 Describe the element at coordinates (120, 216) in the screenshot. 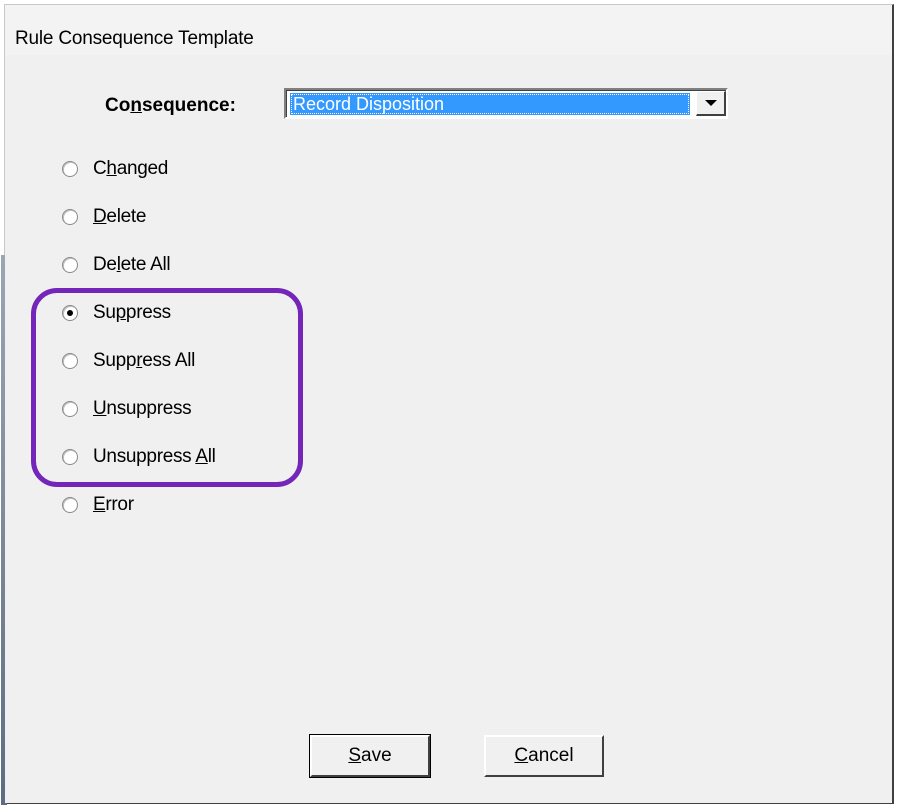

I see `radio-label-delete: Delete` at that location.